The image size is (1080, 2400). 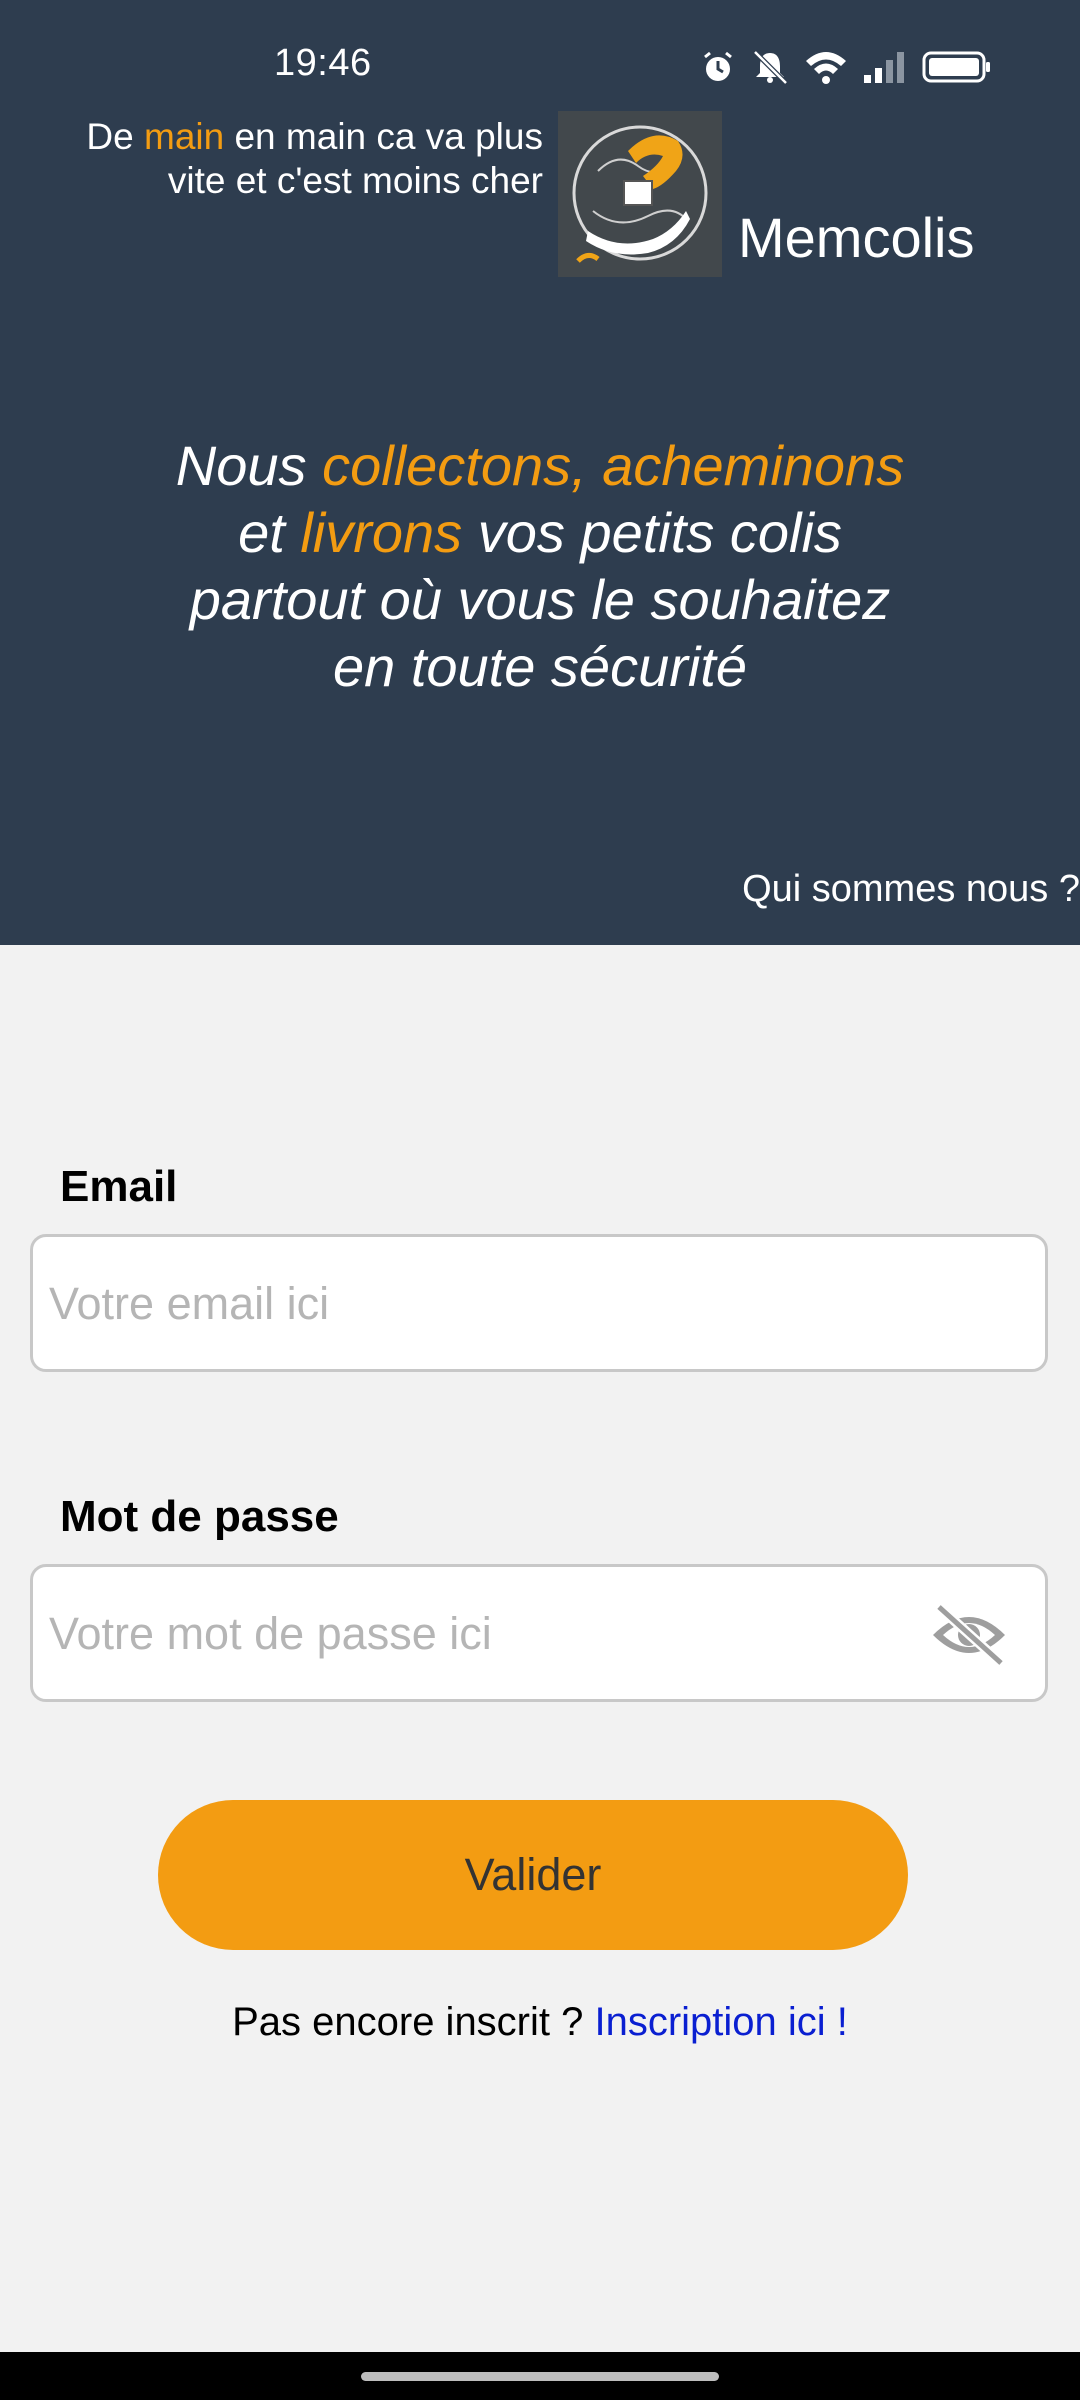 What do you see at coordinates (884, 67) in the screenshot?
I see `signal-icon` at bounding box center [884, 67].